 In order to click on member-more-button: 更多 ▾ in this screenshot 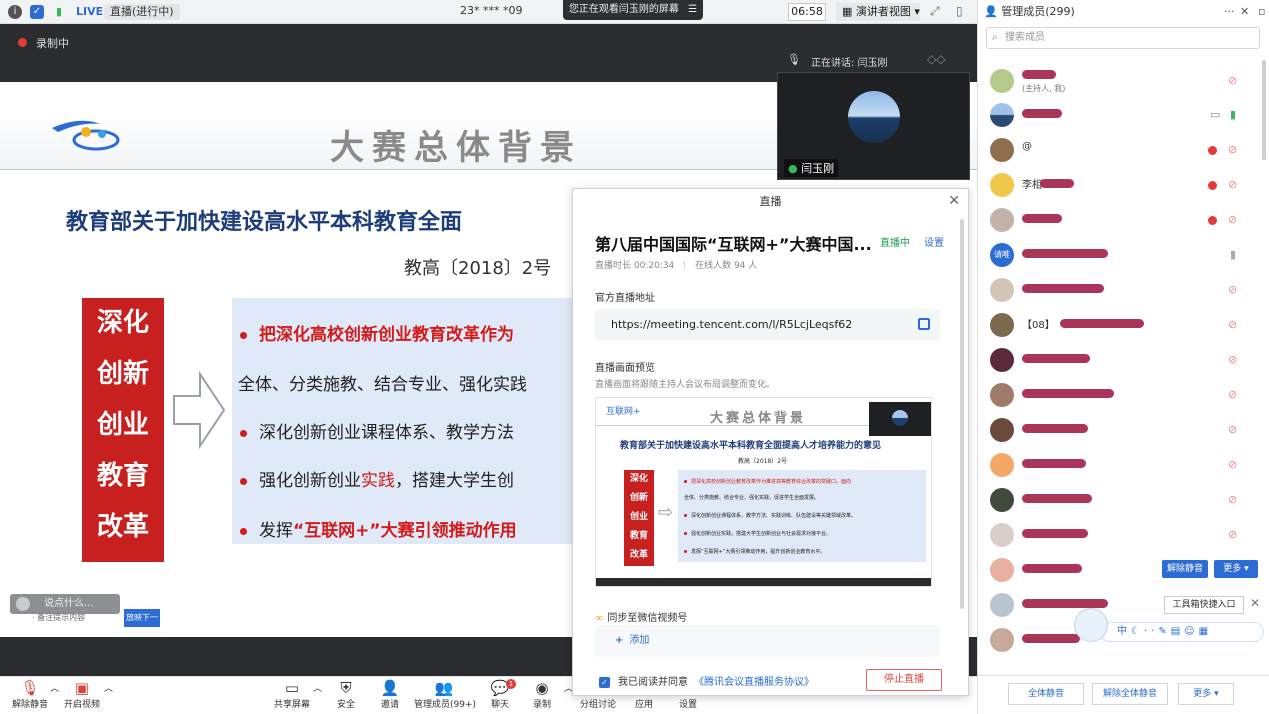, I will do `click(1236, 569)`.